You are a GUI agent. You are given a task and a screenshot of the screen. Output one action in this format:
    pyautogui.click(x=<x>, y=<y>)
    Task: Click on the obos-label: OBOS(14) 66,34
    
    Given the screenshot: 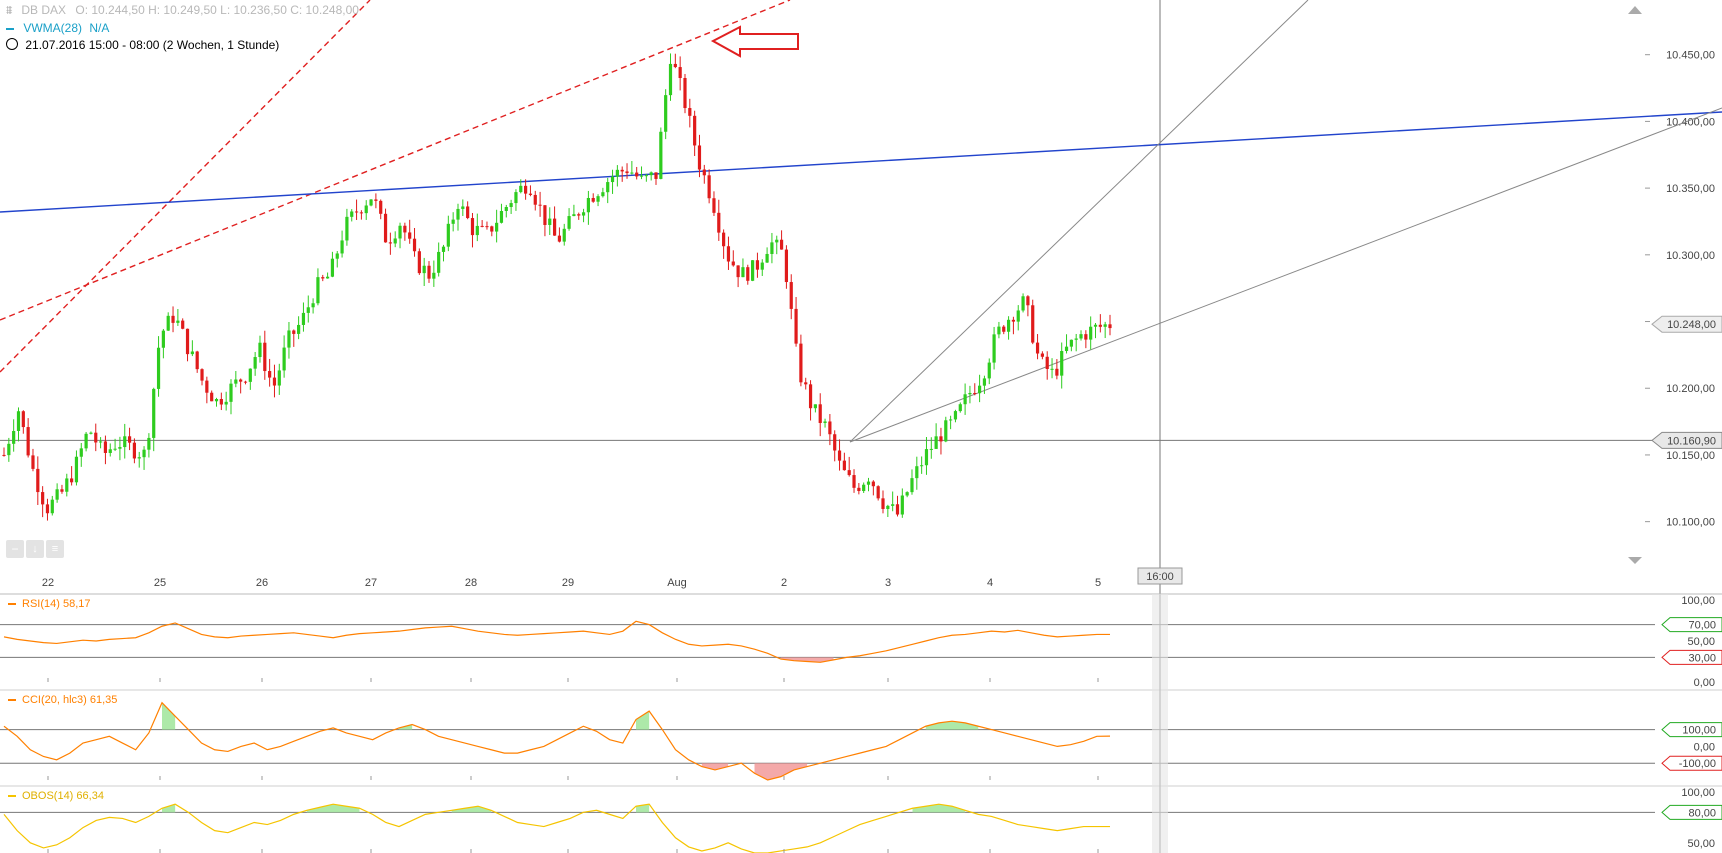 What is the action you would take?
    pyautogui.click(x=56, y=796)
    